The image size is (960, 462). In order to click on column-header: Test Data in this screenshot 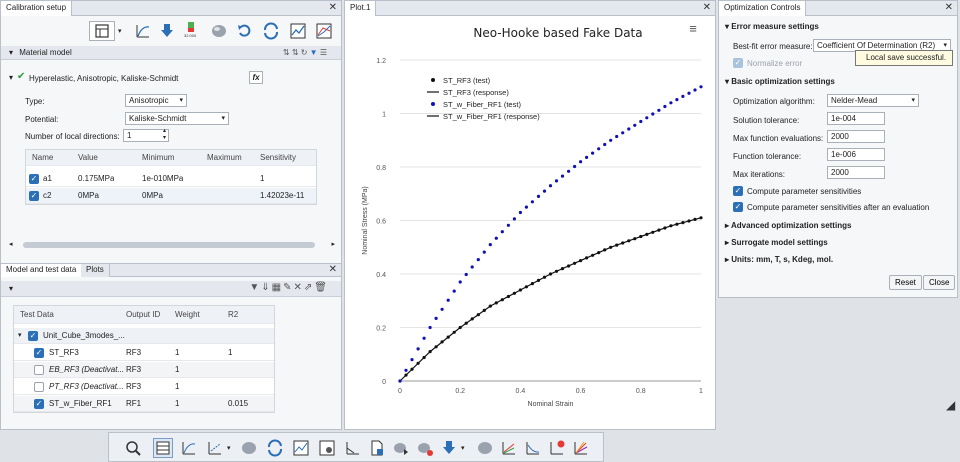, I will do `click(37, 315)`.